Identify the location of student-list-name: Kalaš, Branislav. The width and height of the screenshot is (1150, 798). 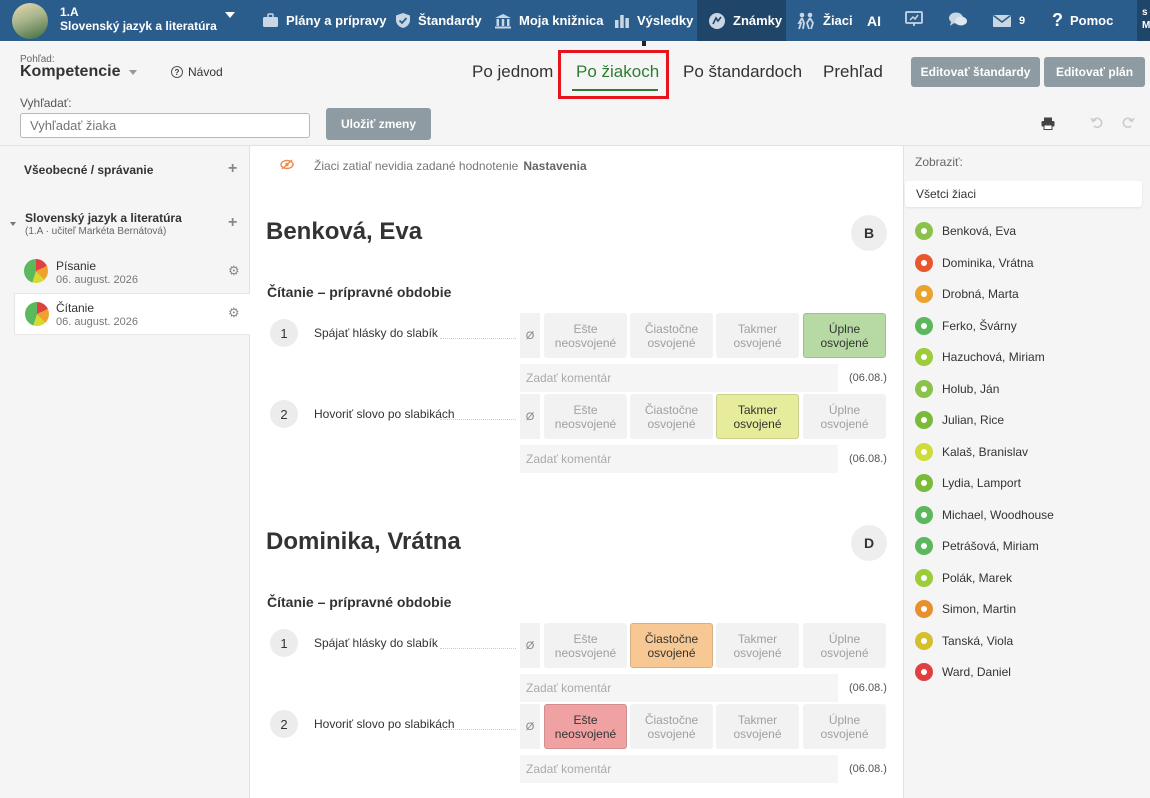
(985, 451).